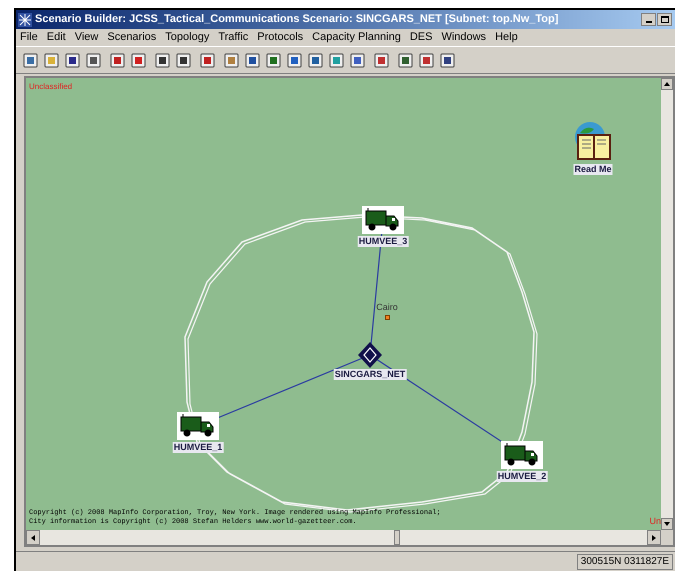 The width and height of the screenshot is (675, 571). I want to click on menu-item: Capacity Planning, so click(356, 37).